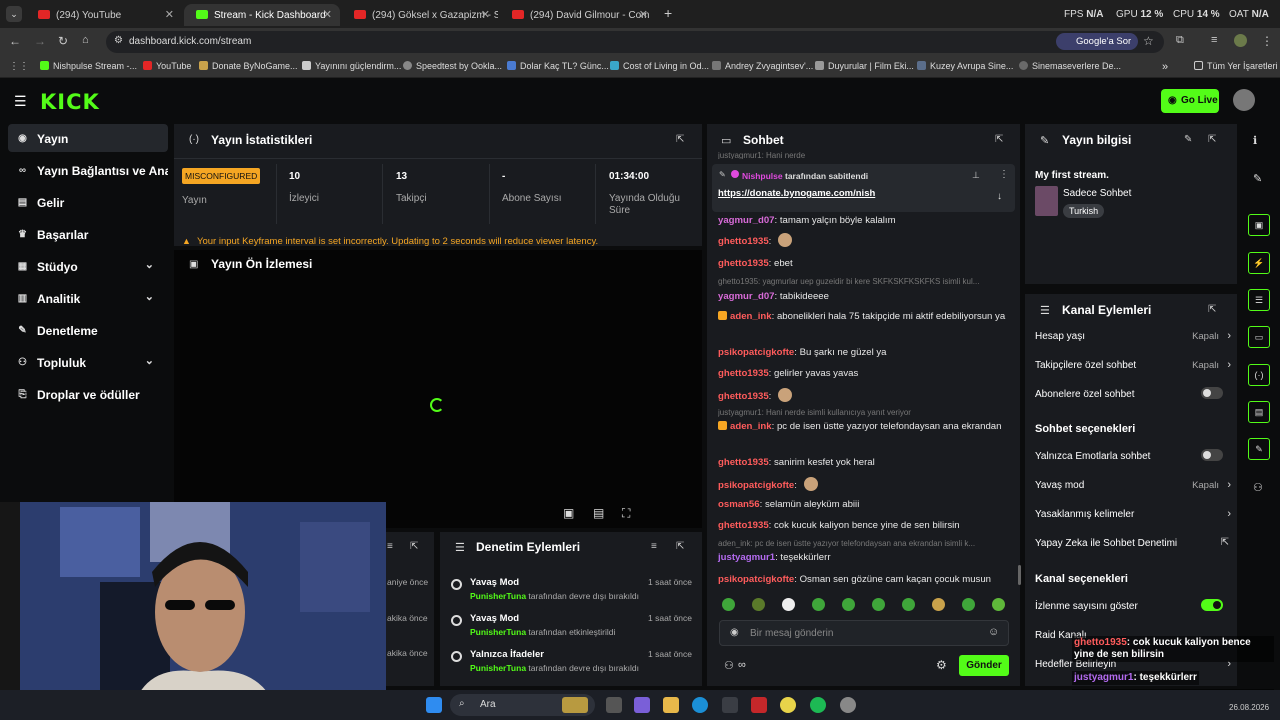 The width and height of the screenshot is (1280, 720). I want to click on tab-youtube-music: (294) Göksel x Gazapizm - Sen ✕, so click(420, 15).